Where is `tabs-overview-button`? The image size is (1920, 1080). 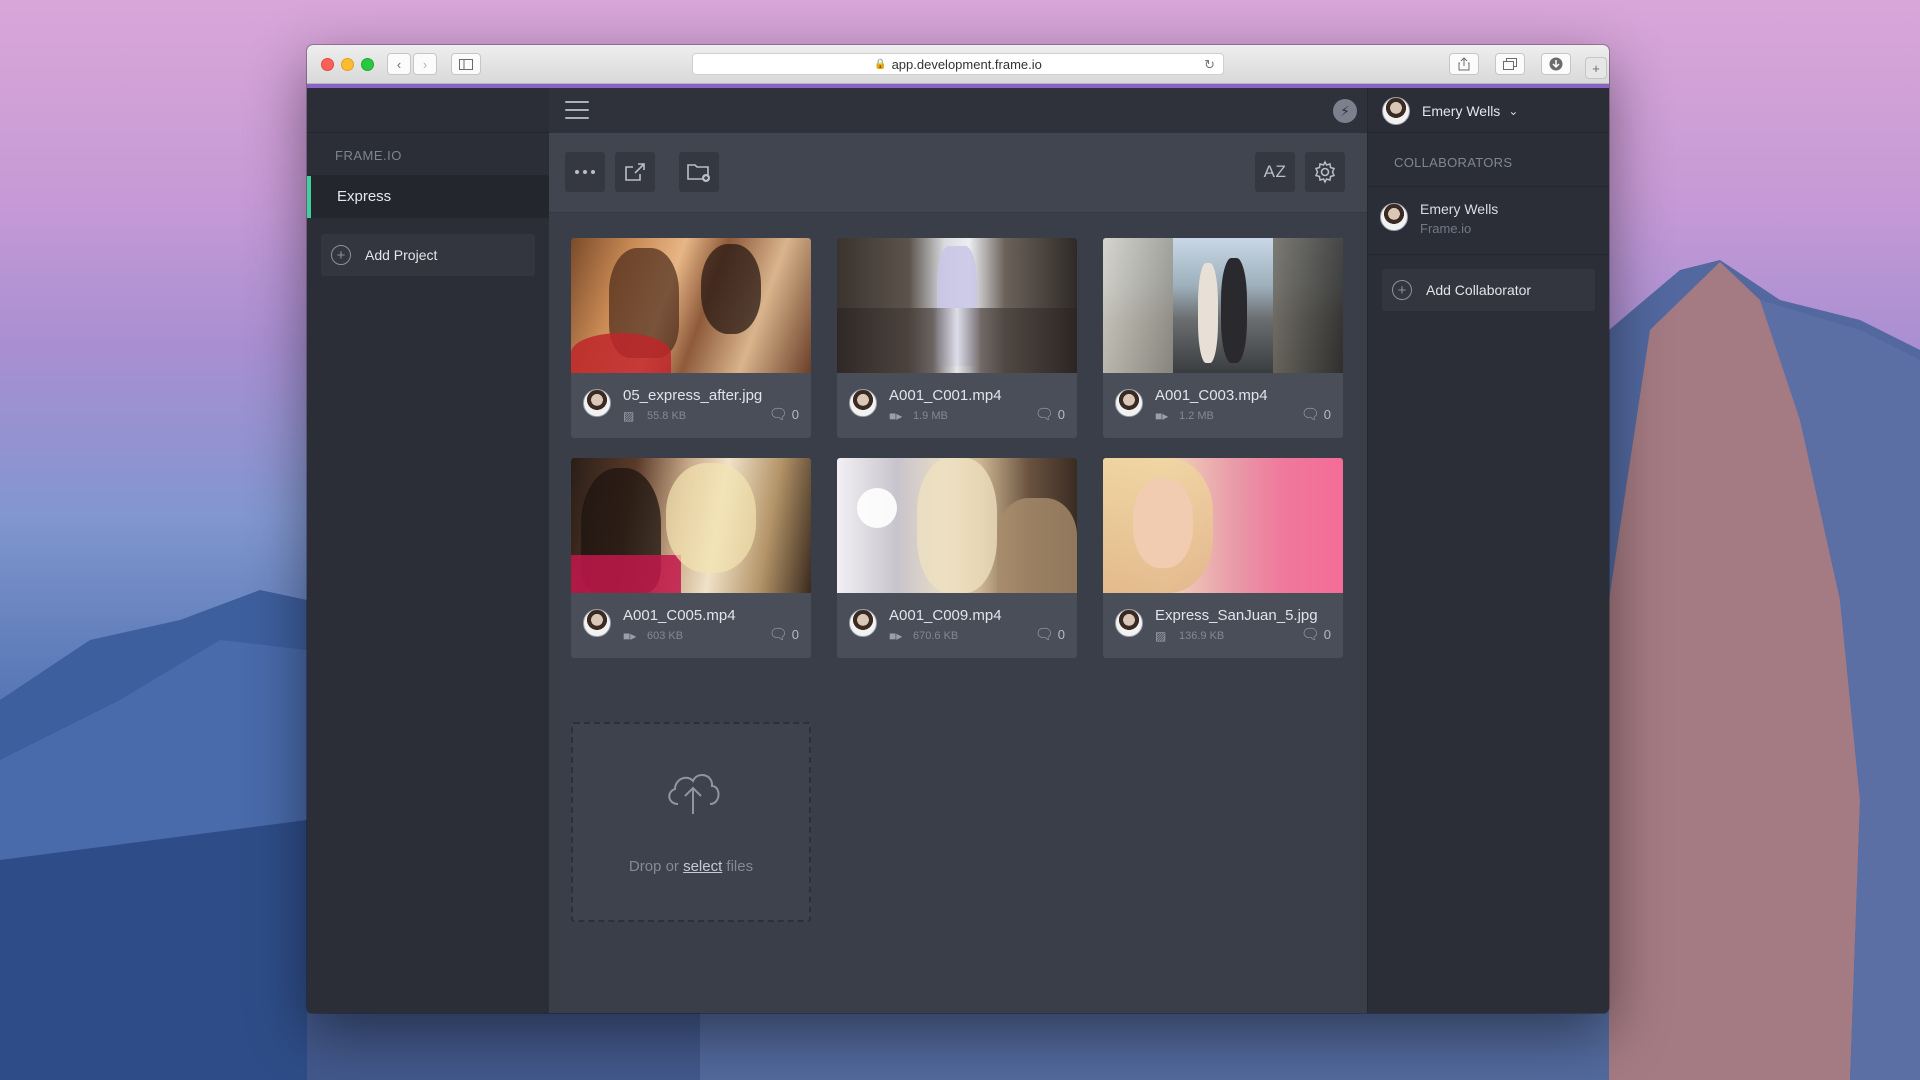
tabs-overview-button is located at coordinates (1510, 64).